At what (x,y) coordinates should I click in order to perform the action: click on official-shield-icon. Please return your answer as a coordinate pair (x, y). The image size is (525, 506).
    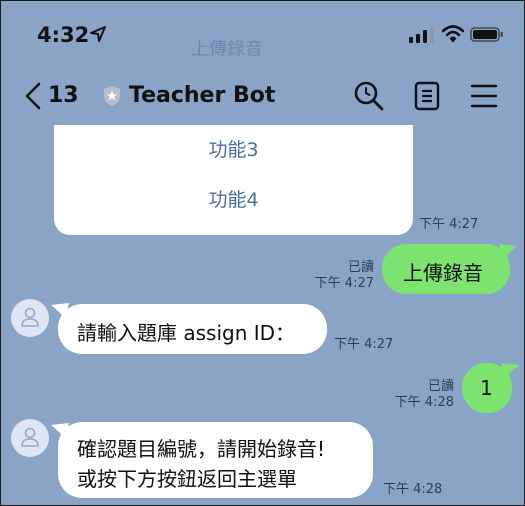
    Looking at the image, I should click on (112, 96).